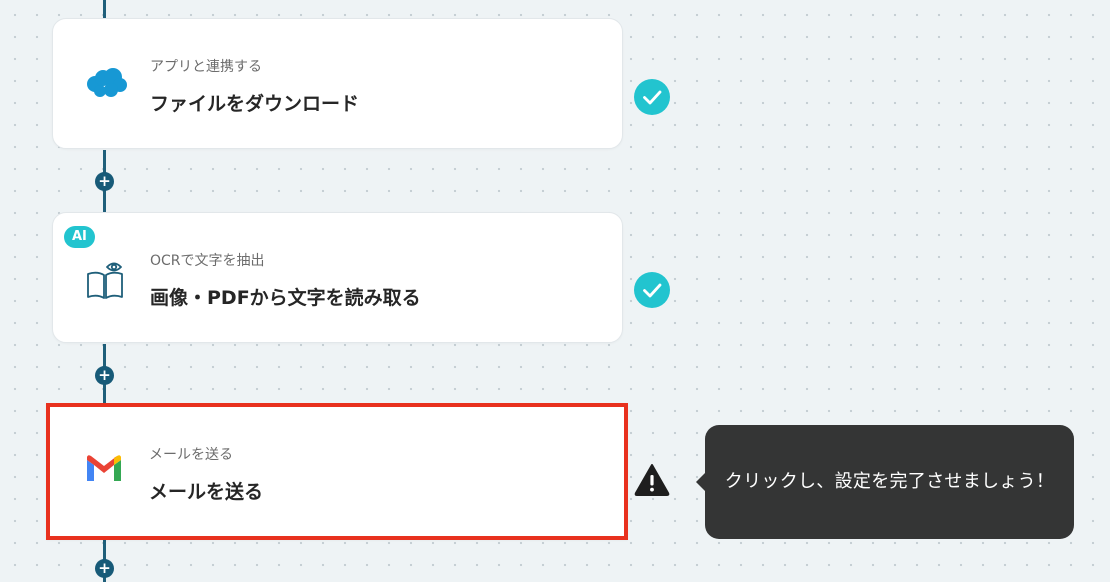  What do you see at coordinates (337, 83) in the screenshot?
I see `flow-step-card-download-file: アプリと連携する ファイルをダウンロード` at bounding box center [337, 83].